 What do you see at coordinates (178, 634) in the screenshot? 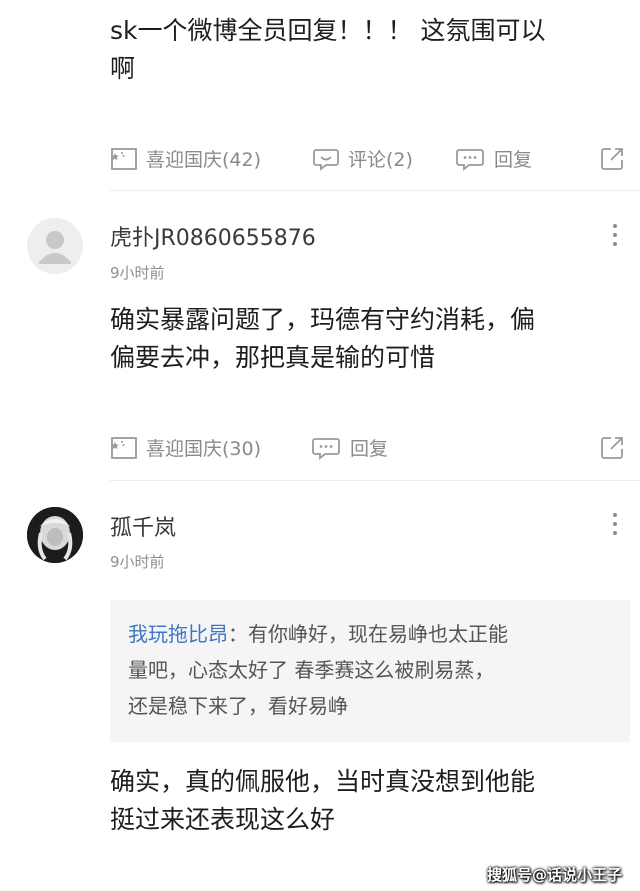
I see `quoted-author-link: 我玩拖比昂` at bounding box center [178, 634].